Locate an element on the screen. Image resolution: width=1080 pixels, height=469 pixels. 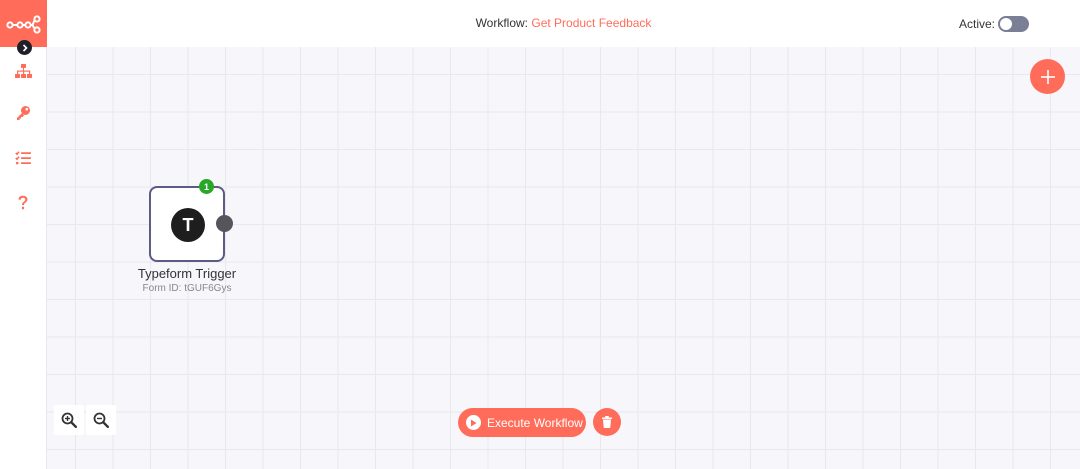
execution-count-badge: 1 is located at coordinates (206, 186).